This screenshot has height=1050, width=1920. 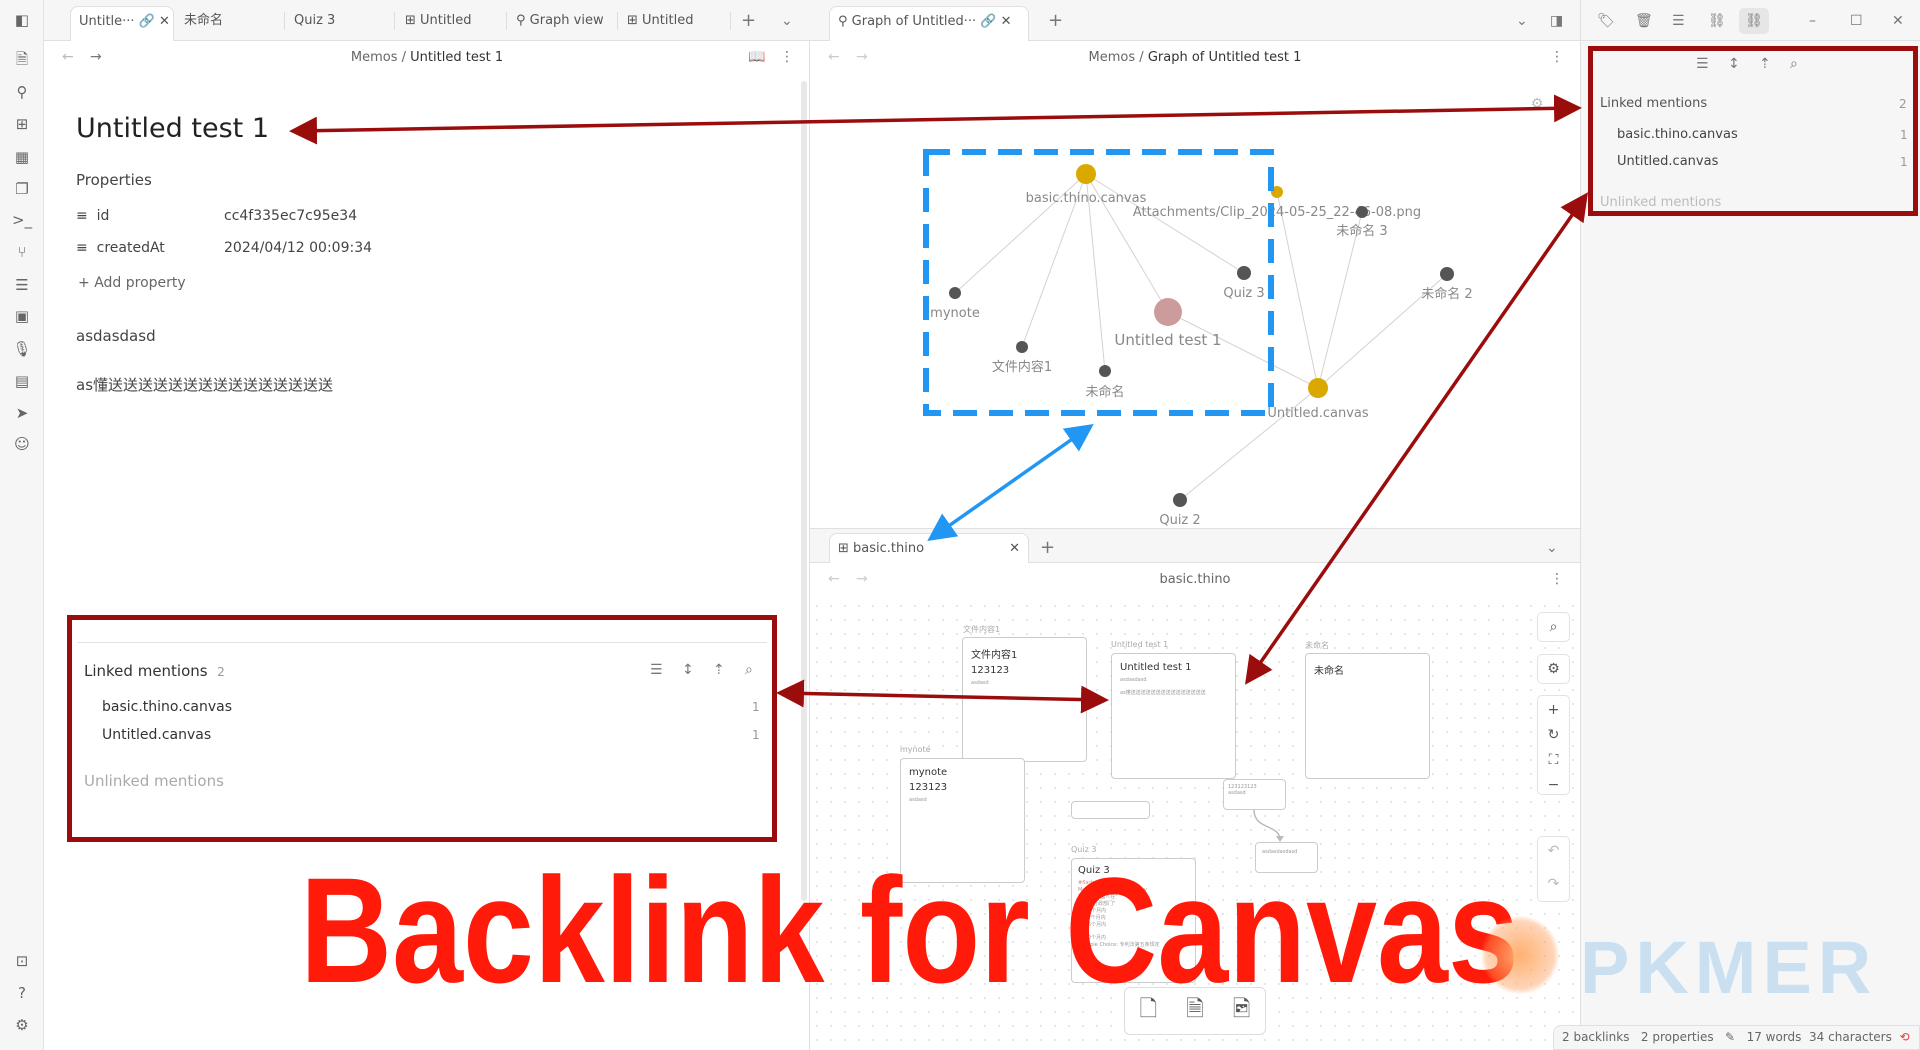 I want to click on canvas-history-group: ↶ ↷, so click(x=1553, y=869).